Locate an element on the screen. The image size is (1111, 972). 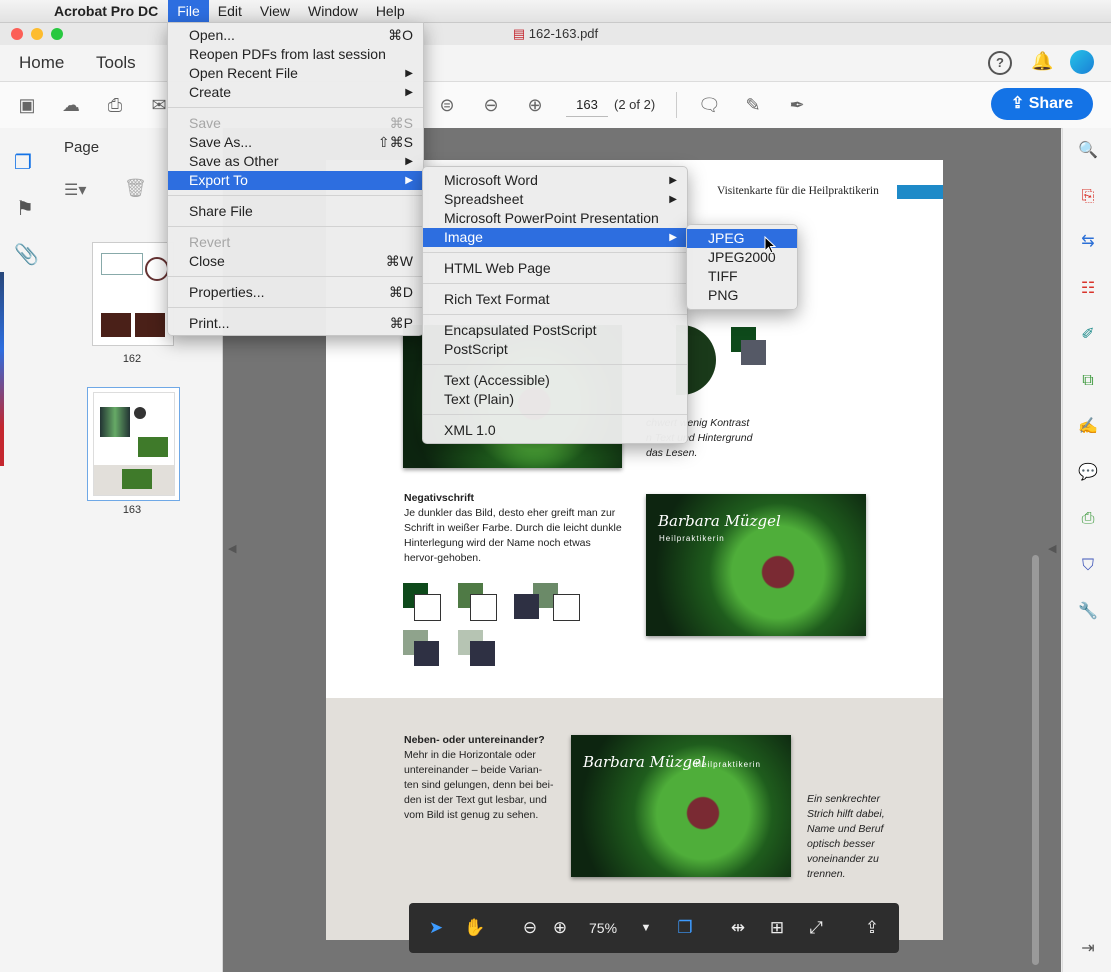
header-bar is located at coordinates (920, 192).